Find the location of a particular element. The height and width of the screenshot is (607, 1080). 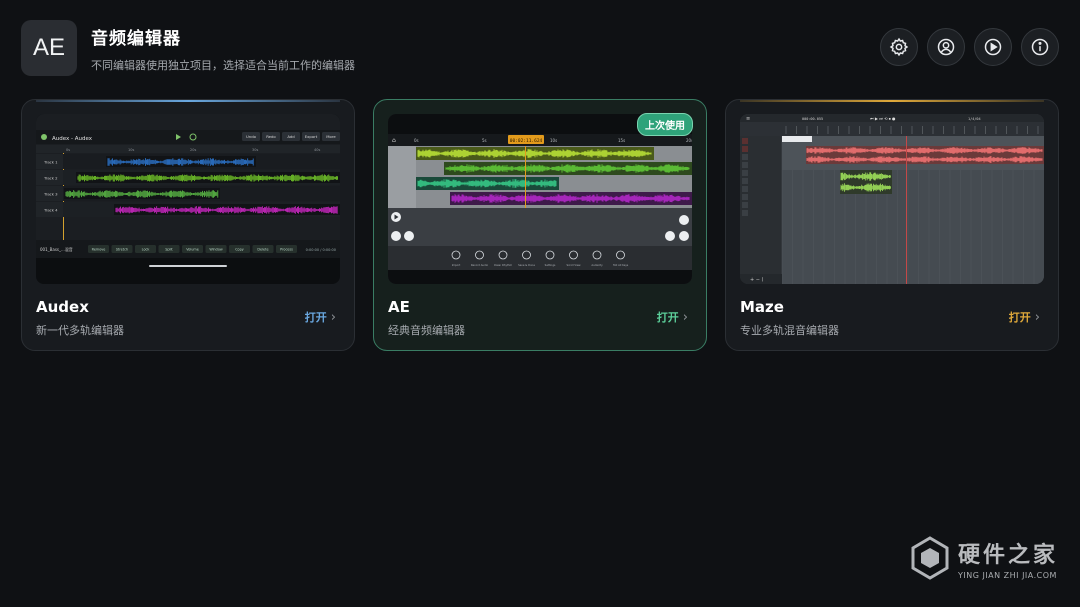

gear-icon is located at coordinates (899, 47).